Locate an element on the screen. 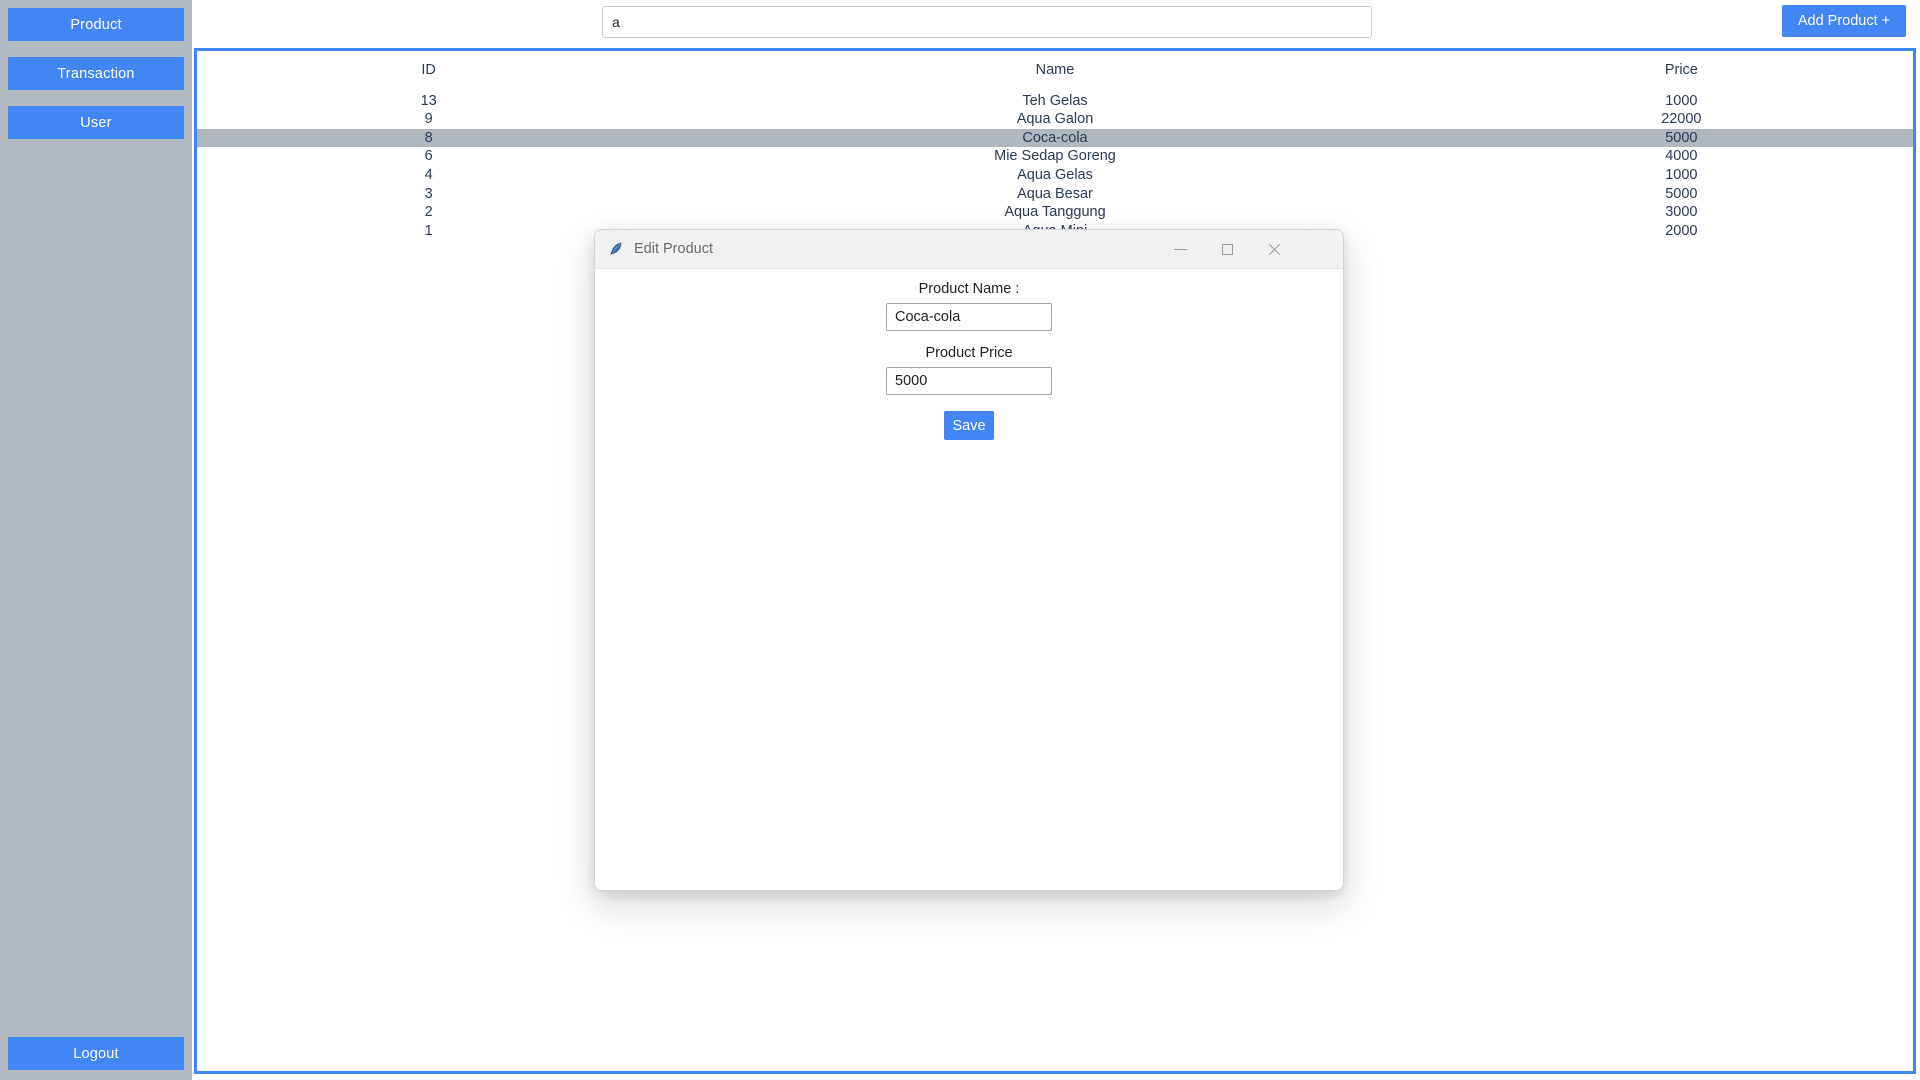 The width and height of the screenshot is (1920, 1080). table-row: 13 Teh Gelas 1000 is located at coordinates (1055, 101).